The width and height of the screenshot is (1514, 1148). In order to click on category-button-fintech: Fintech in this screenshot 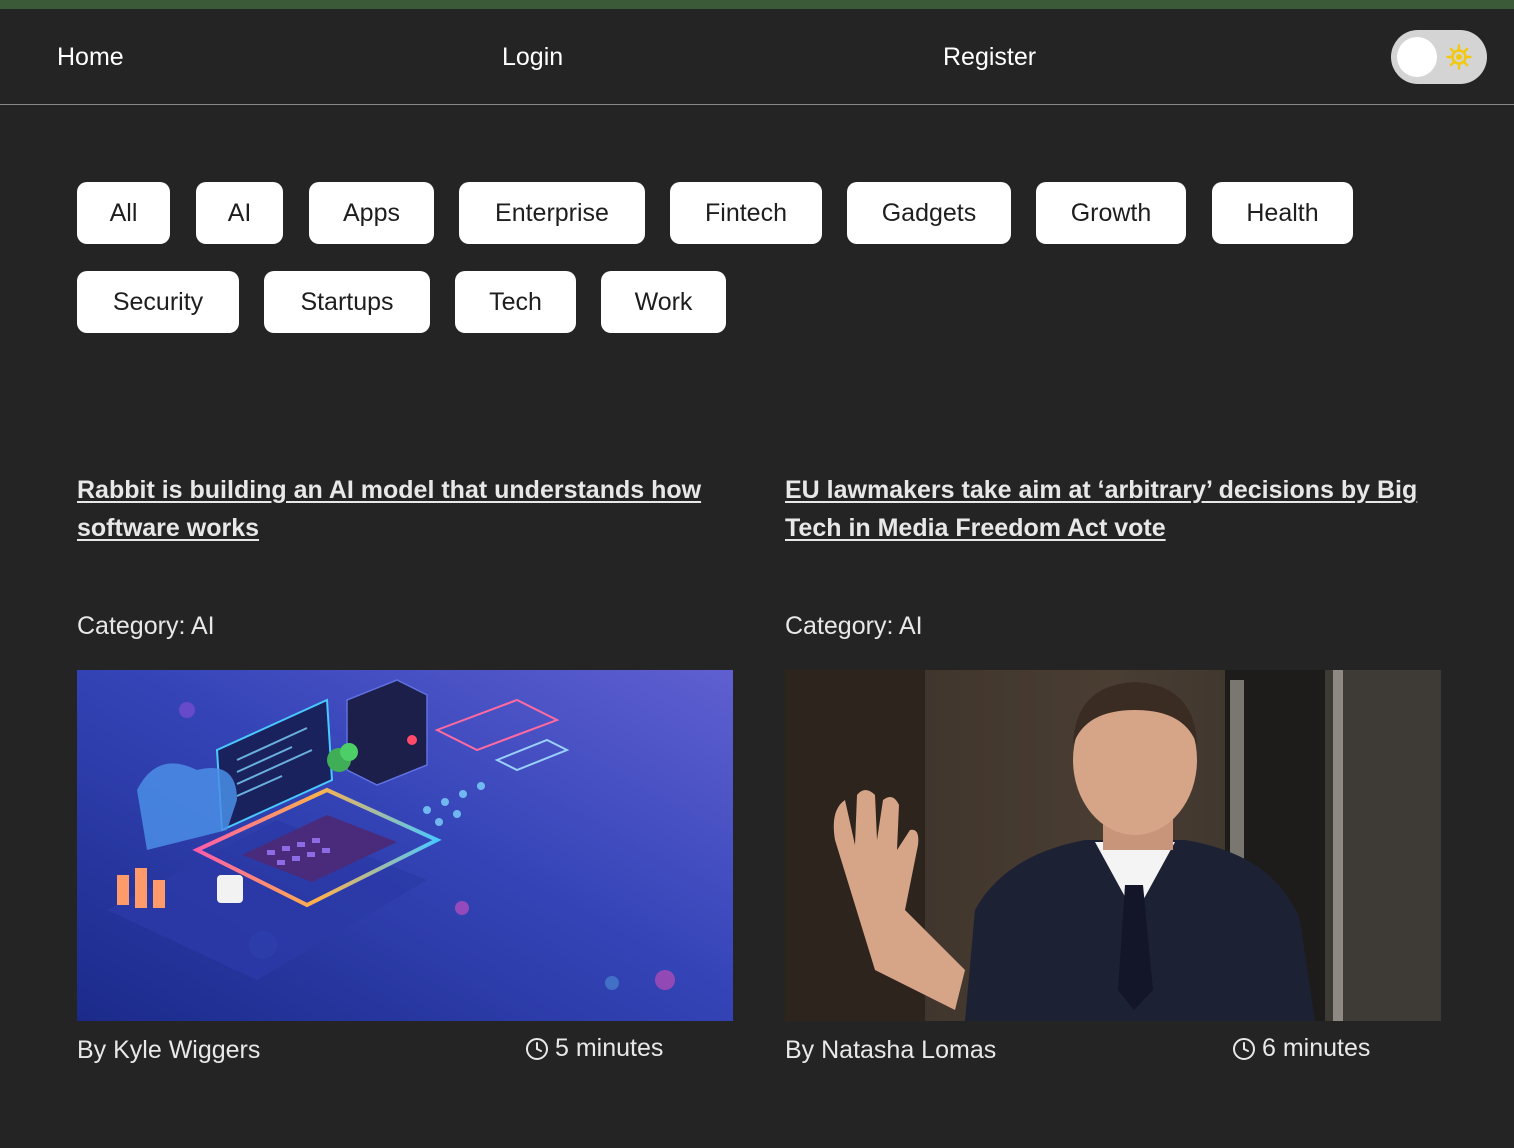, I will do `click(746, 213)`.